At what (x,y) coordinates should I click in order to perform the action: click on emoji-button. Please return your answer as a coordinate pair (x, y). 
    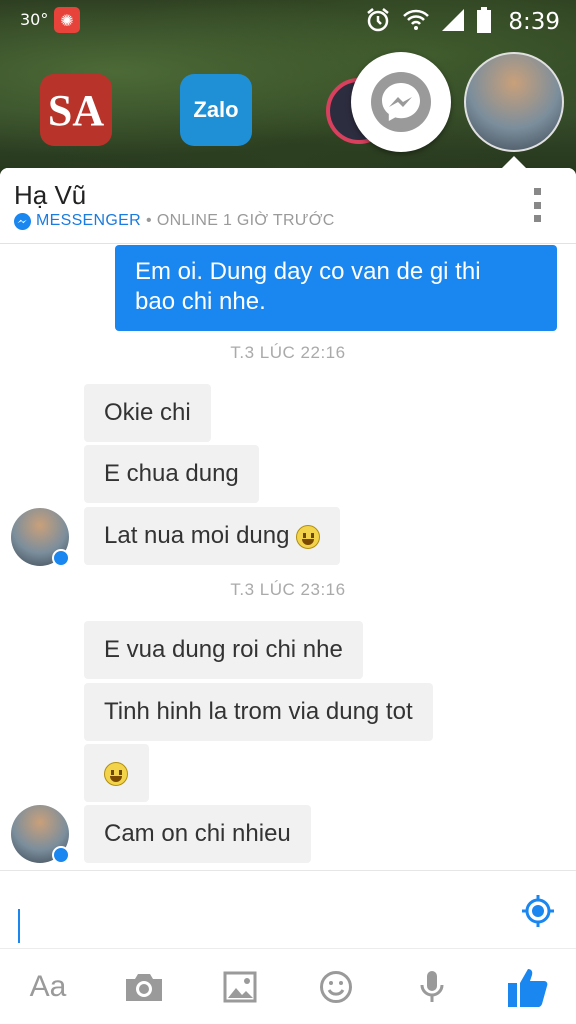
    Looking at the image, I should click on (336, 986).